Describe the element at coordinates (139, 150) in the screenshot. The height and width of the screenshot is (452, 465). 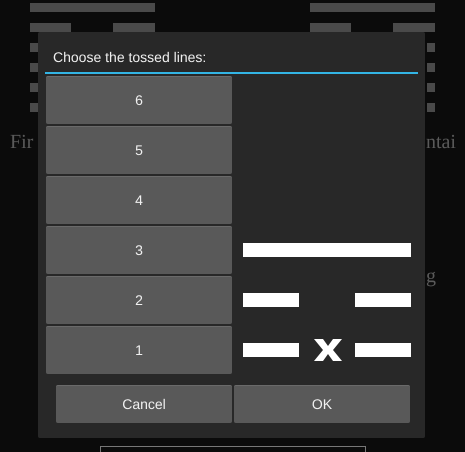
I see `line-button: 5` at that location.